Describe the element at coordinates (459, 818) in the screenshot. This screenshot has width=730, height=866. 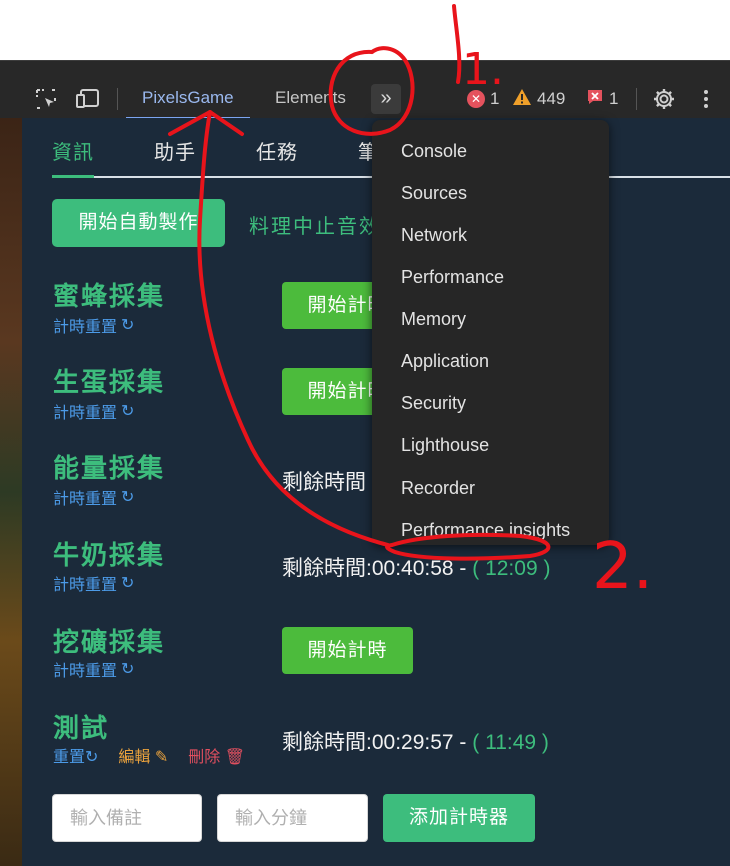
I see `add-timer-button: 添加計時器` at that location.